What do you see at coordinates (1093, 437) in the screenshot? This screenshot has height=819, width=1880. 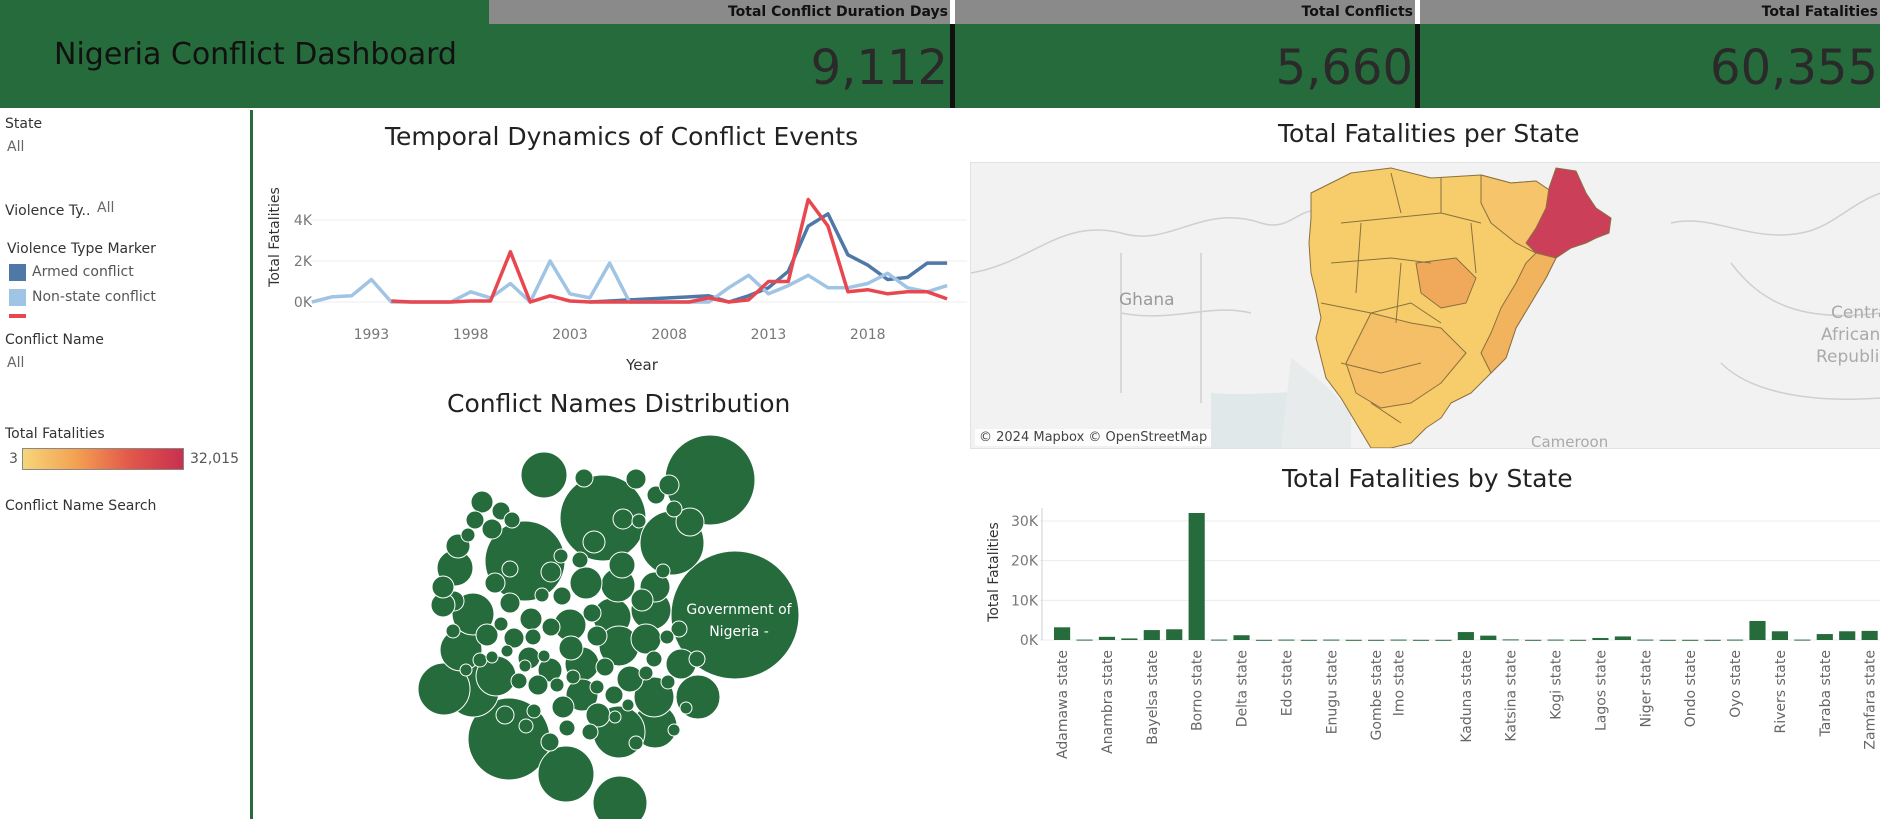 I see `map-attribution: © 2024 Mapbox © OpenStreetMap` at bounding box center [1093, 437].